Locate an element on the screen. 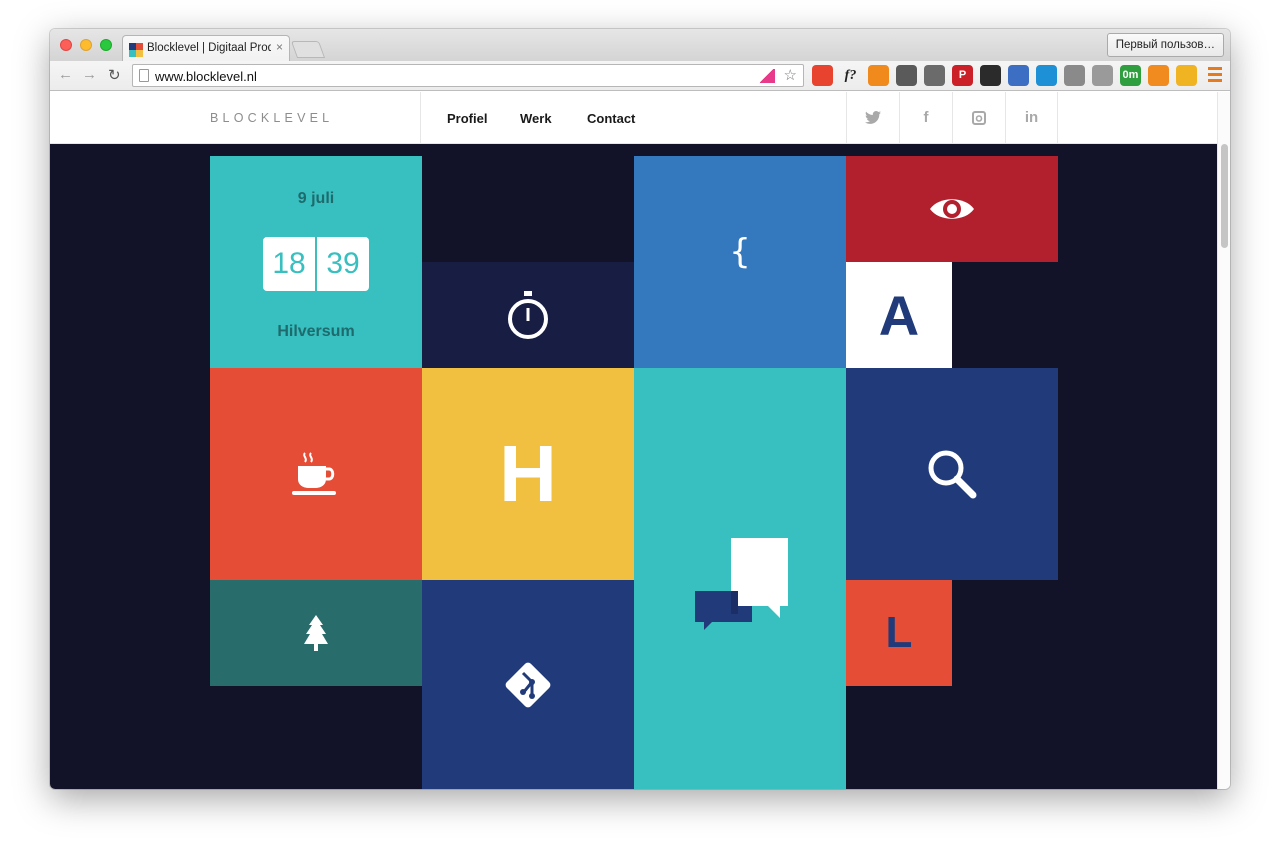  badge-icon: 0m is located at coordinates (1130, 75).